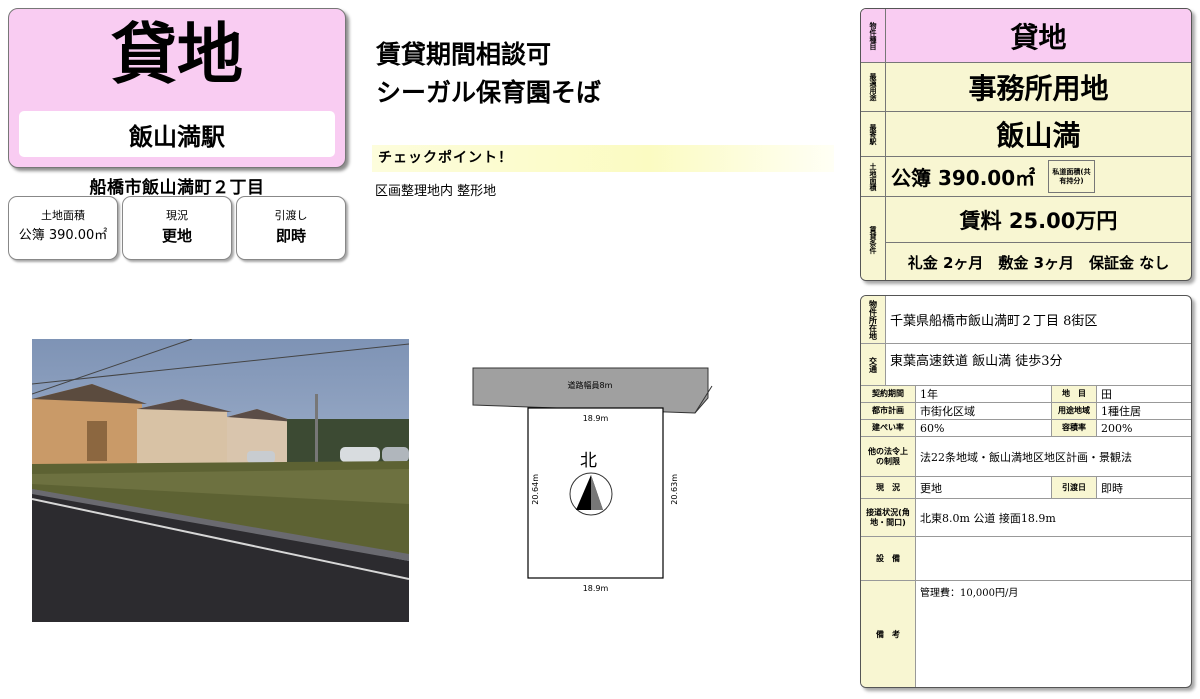 The image size is (1200, 699). What do you see at coordinates (994, 321) in the screenshot?
I see `location-value: 千葉県船橋市飯山満町２丁目 8街区` at bounding box center [994, 321].